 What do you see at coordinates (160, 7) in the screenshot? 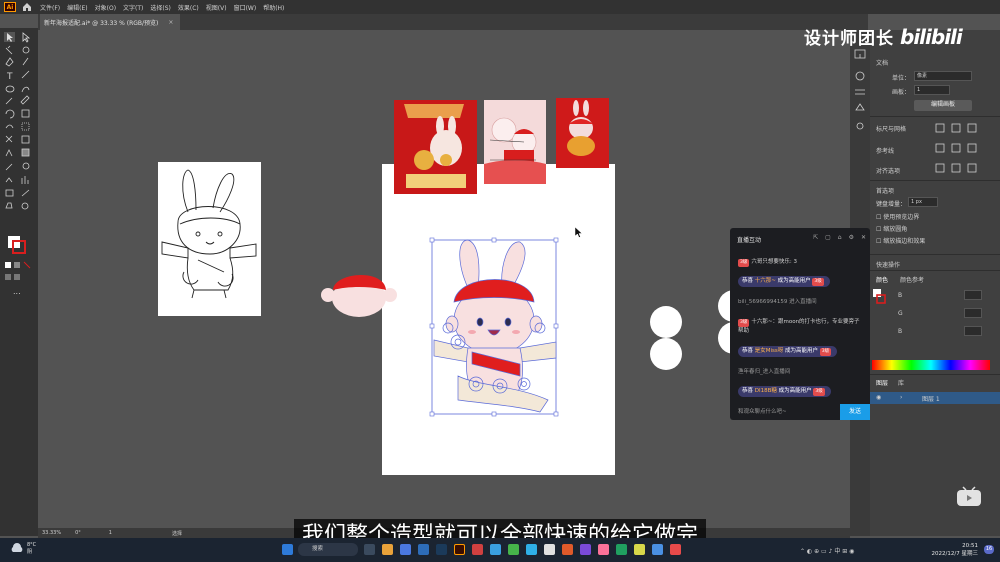
I see `menu-select: 选择(S)` at bounding box center [160, 7].